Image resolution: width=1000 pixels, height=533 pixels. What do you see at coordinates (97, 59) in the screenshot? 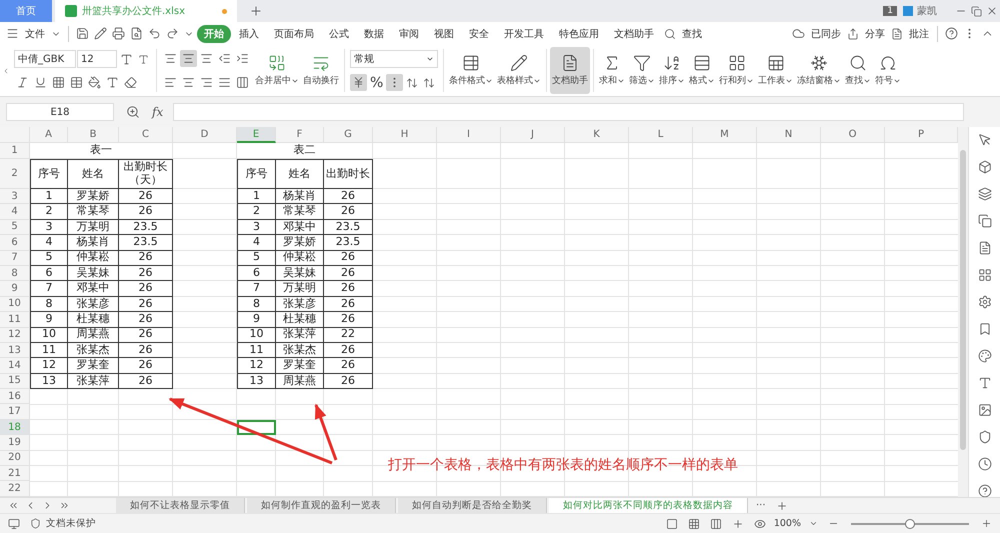
I see `font-size-field: 12` at bounding box center [97, 59].